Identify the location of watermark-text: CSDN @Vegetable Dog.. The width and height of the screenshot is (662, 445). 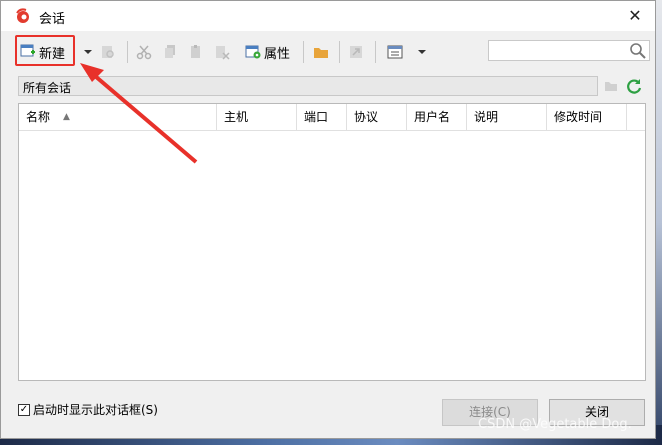
(555, 424).